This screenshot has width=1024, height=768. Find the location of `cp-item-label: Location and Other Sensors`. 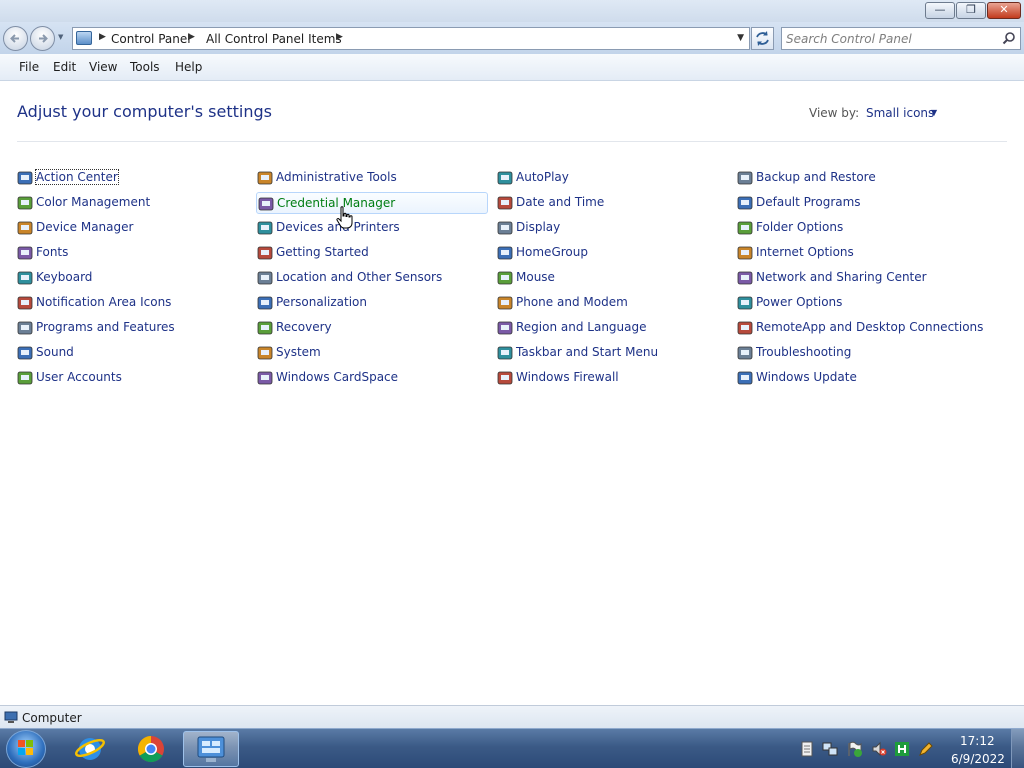

cp-item-label: Location and Other Sensors is located at coordinates (359, 277).